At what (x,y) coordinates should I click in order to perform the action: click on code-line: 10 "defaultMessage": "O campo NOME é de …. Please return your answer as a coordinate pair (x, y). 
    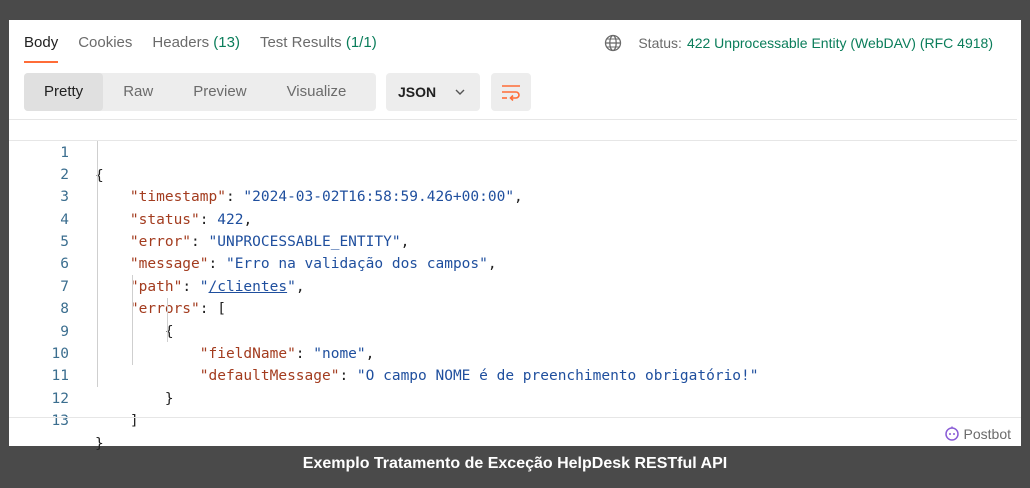
    Looking at the image, I should click on (513, 352).